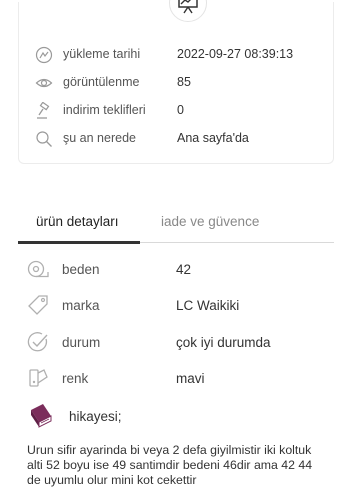  What do you see at coordinates (81, 269) in the screenshot?
I see `detail-label: beden` at bounding box center [81, 269].